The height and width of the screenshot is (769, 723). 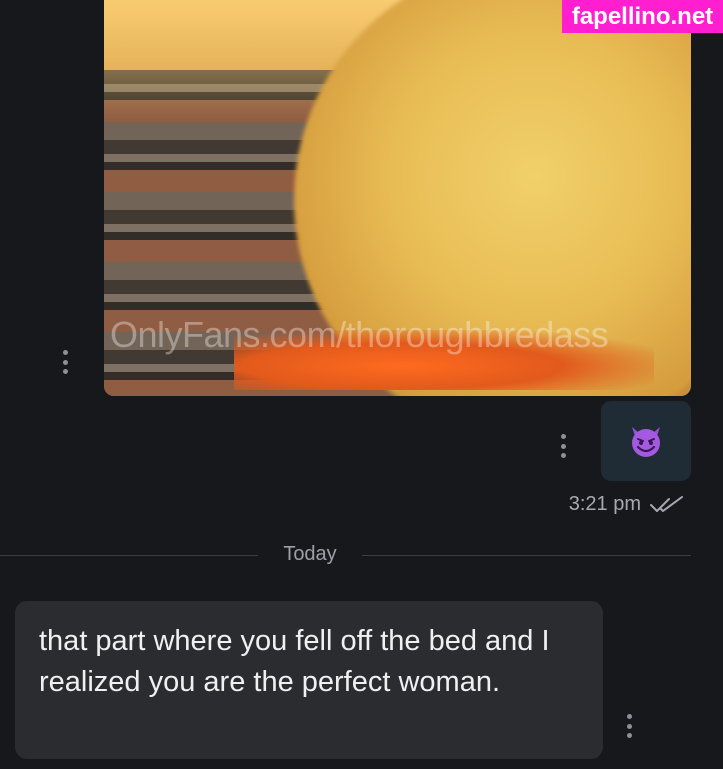 I want to click on outgoing-emoji-bubble, so click(x=646, y=441).